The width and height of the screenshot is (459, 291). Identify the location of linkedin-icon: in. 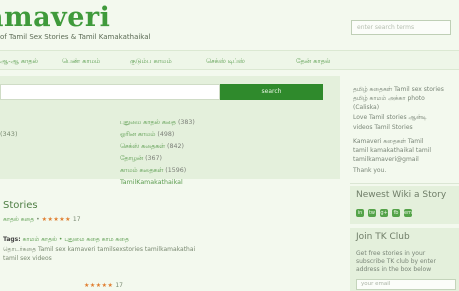
(360, 213).